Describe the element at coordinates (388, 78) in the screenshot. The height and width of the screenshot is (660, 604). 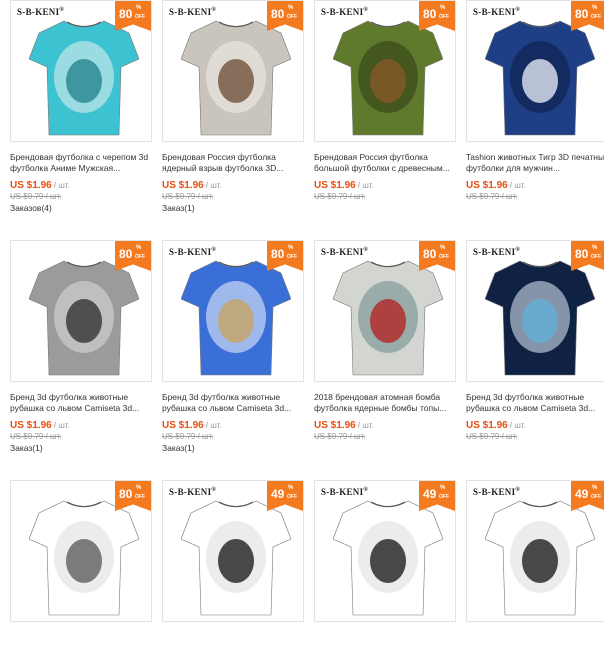
I see `tree-tshirt-image` at that location.